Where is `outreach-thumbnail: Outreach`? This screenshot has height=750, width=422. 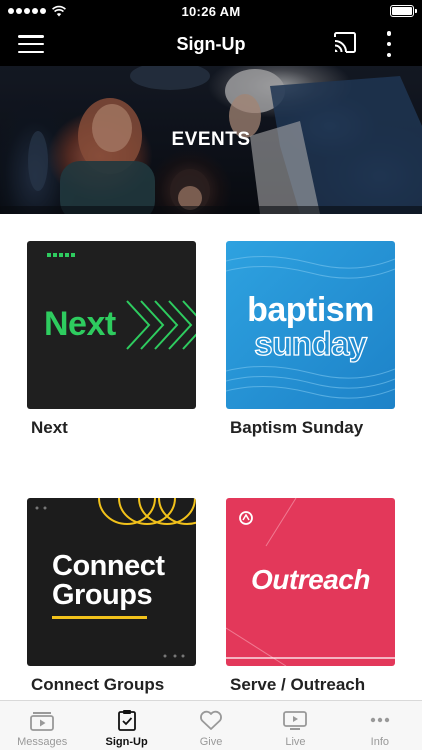
outreach-thumbnail: Outreach is located at coordinates (310, 582).